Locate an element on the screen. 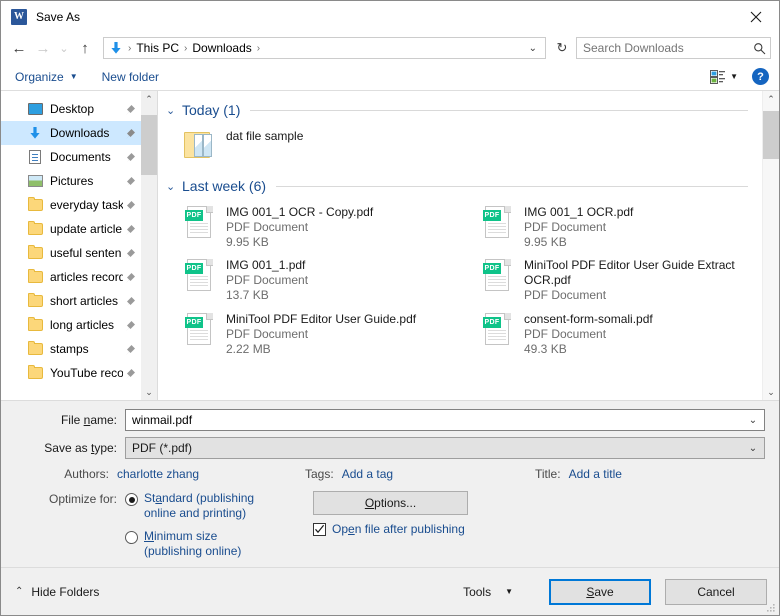 The height and width of the screenshot is (616, 780). change-view-icon is located at coordinates (717, 77).